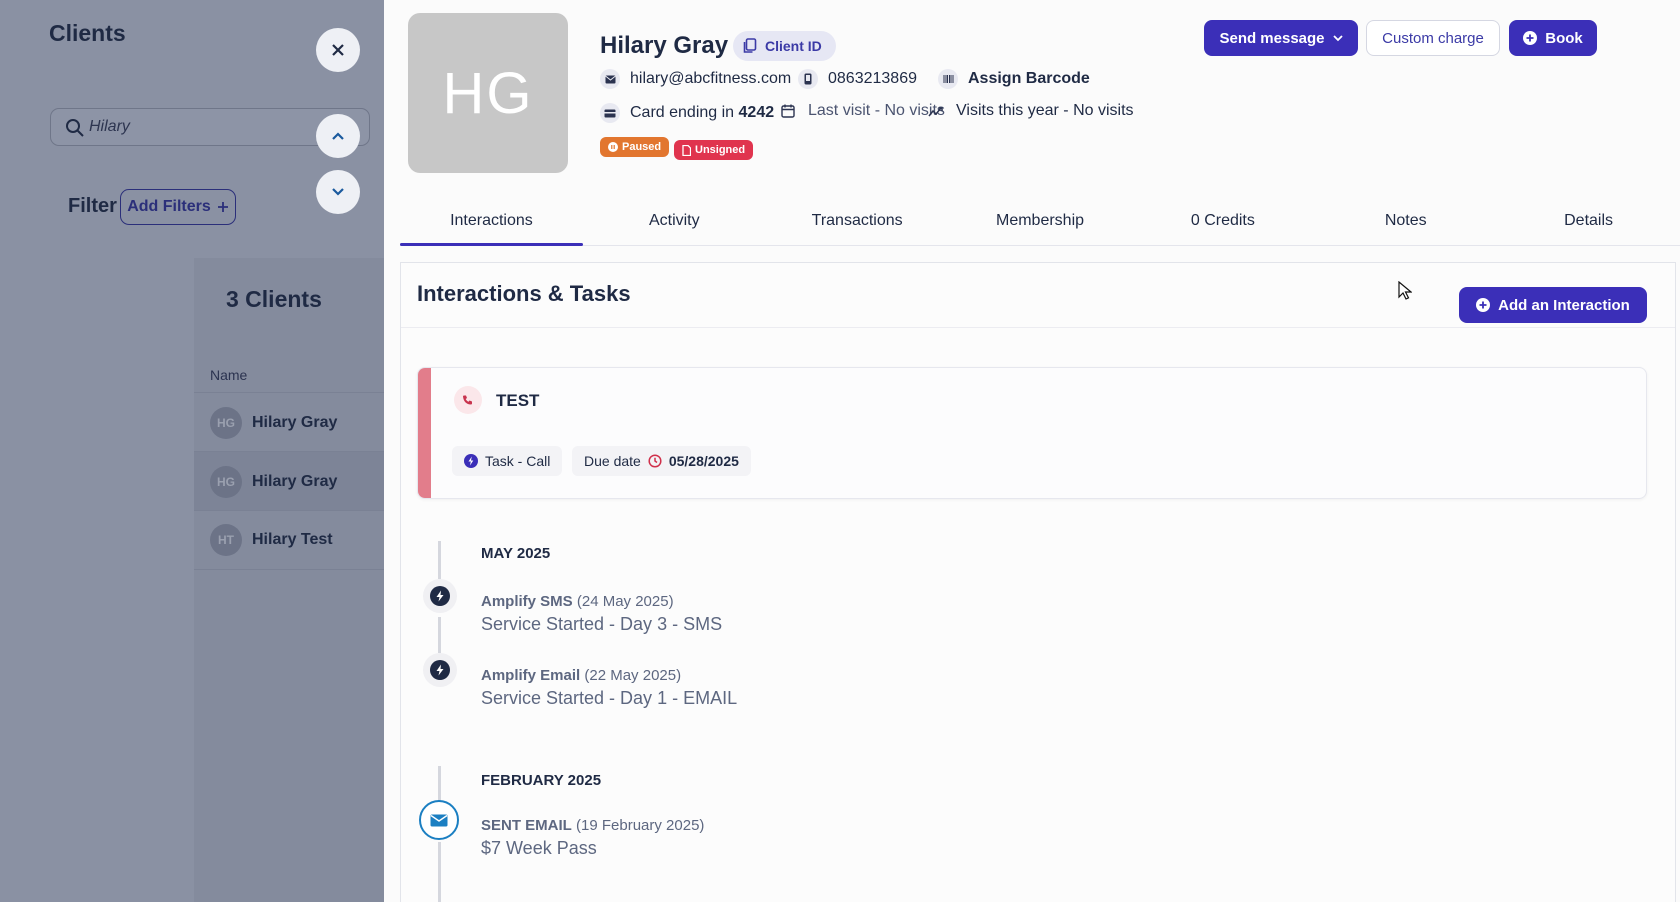 Image resolution: width=1680 pixels, height=902 pixels. Describe the element at coordinates (793, 46) in the screenshot. I see `client-id-label: Client ID` at that location.